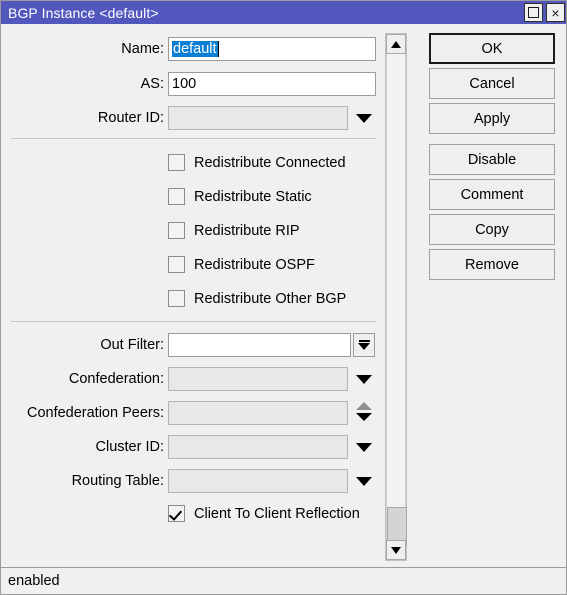 This screenshot has width=567, height=595. What do you see at coordinates (364, 417) in the screenshot?
I see `spinner-down-icon` at bounding box center [364, 417].